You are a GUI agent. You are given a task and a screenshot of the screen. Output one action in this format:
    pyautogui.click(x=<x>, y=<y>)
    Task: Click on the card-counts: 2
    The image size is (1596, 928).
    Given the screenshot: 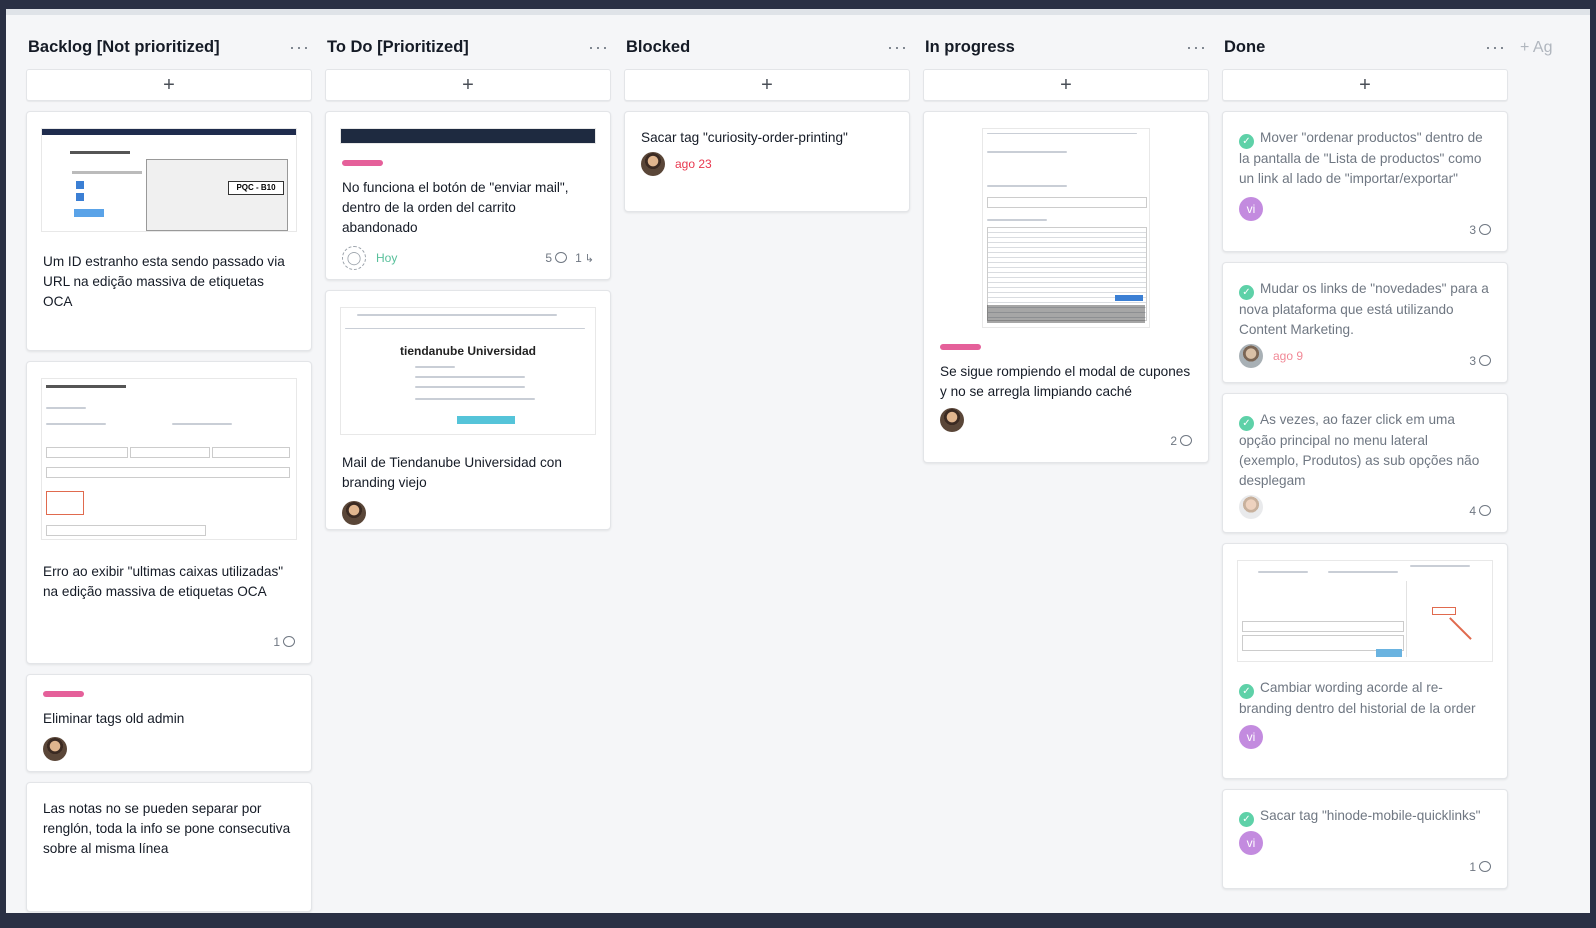 What is the action you would take?
    pyautogui.click(x=1181, y=441)
    